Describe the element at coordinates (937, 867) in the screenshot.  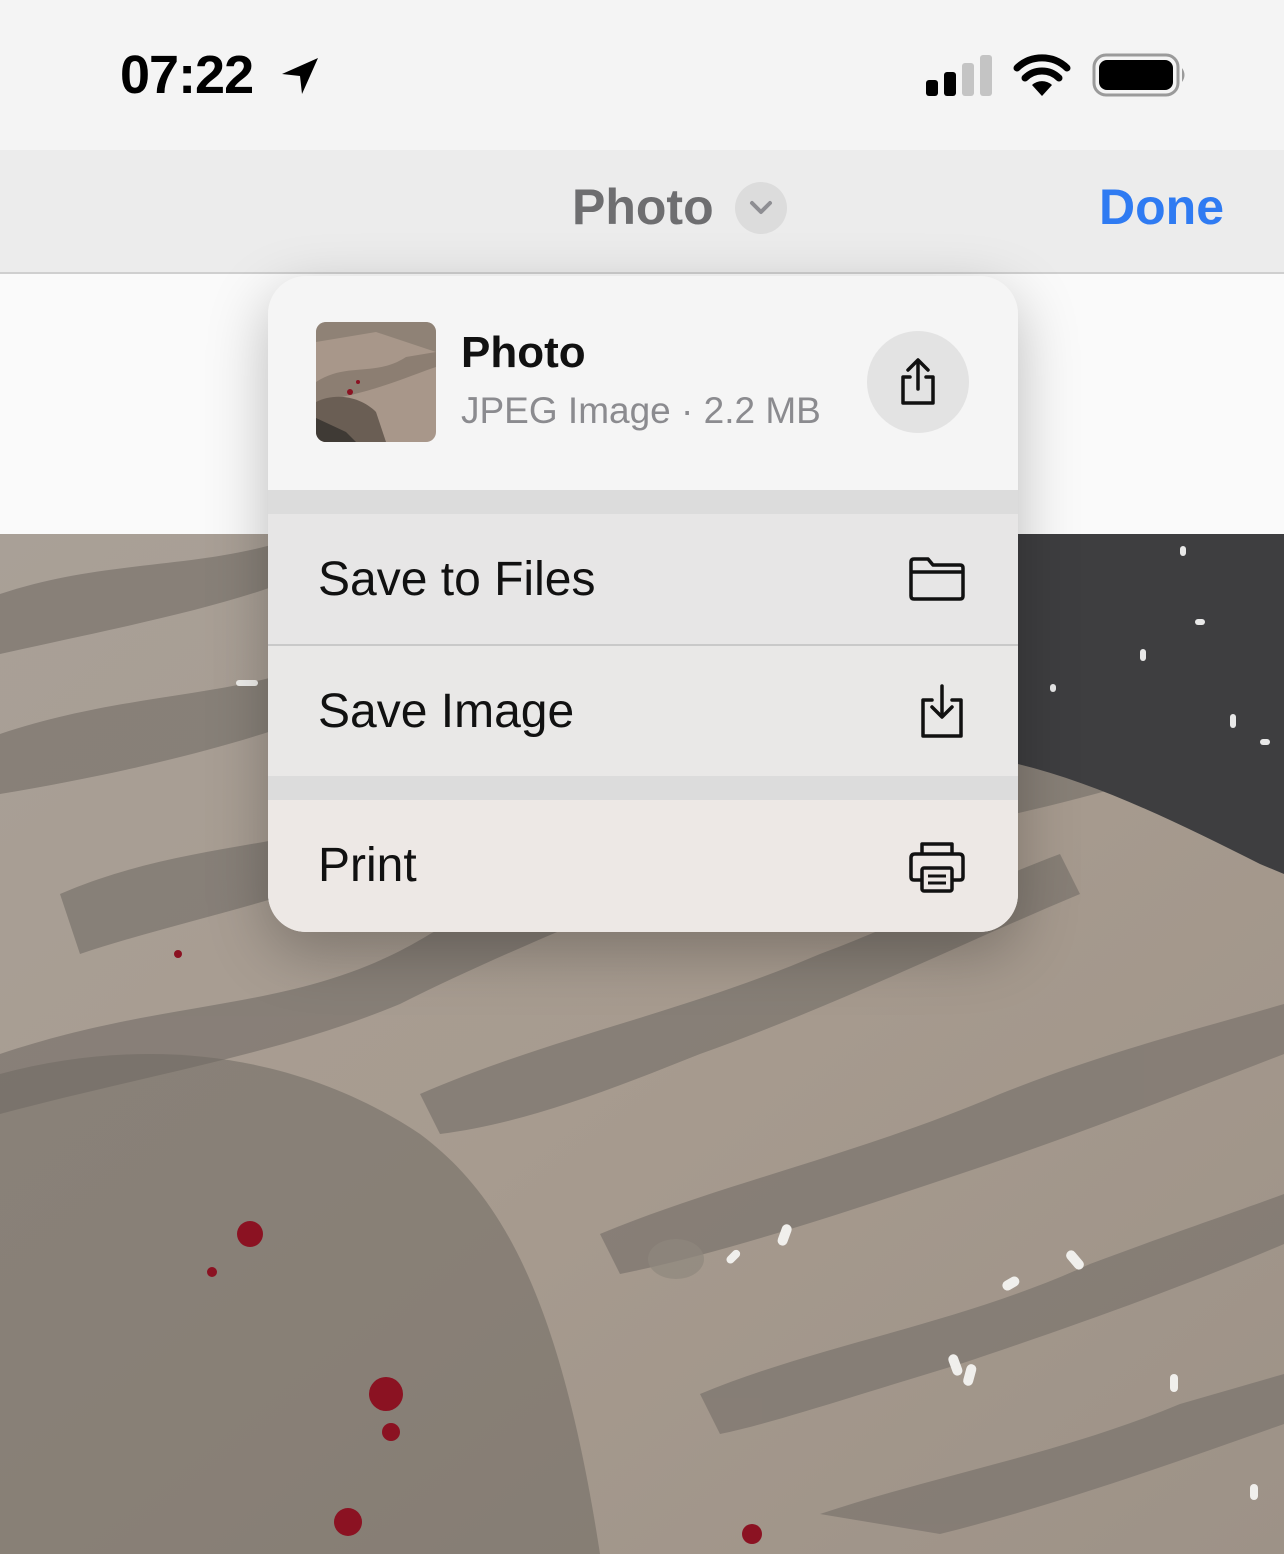
I see `printer-icon` at that location.